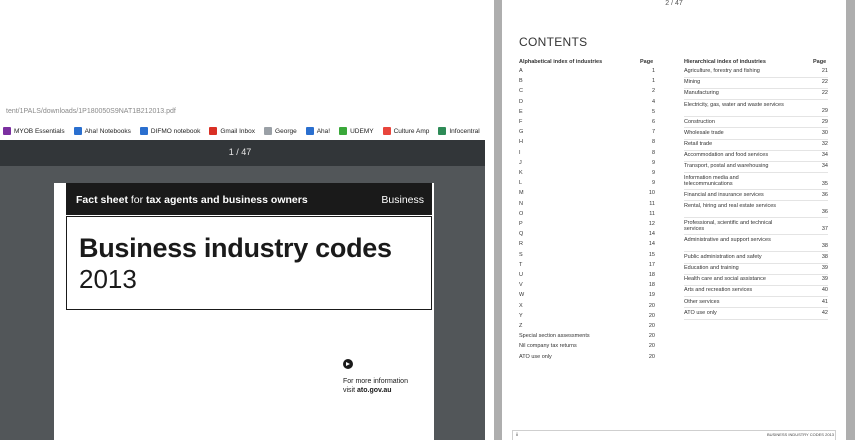 This screenshot has width=855, height=440. I want to click on index-label: C, so click(521, 91).